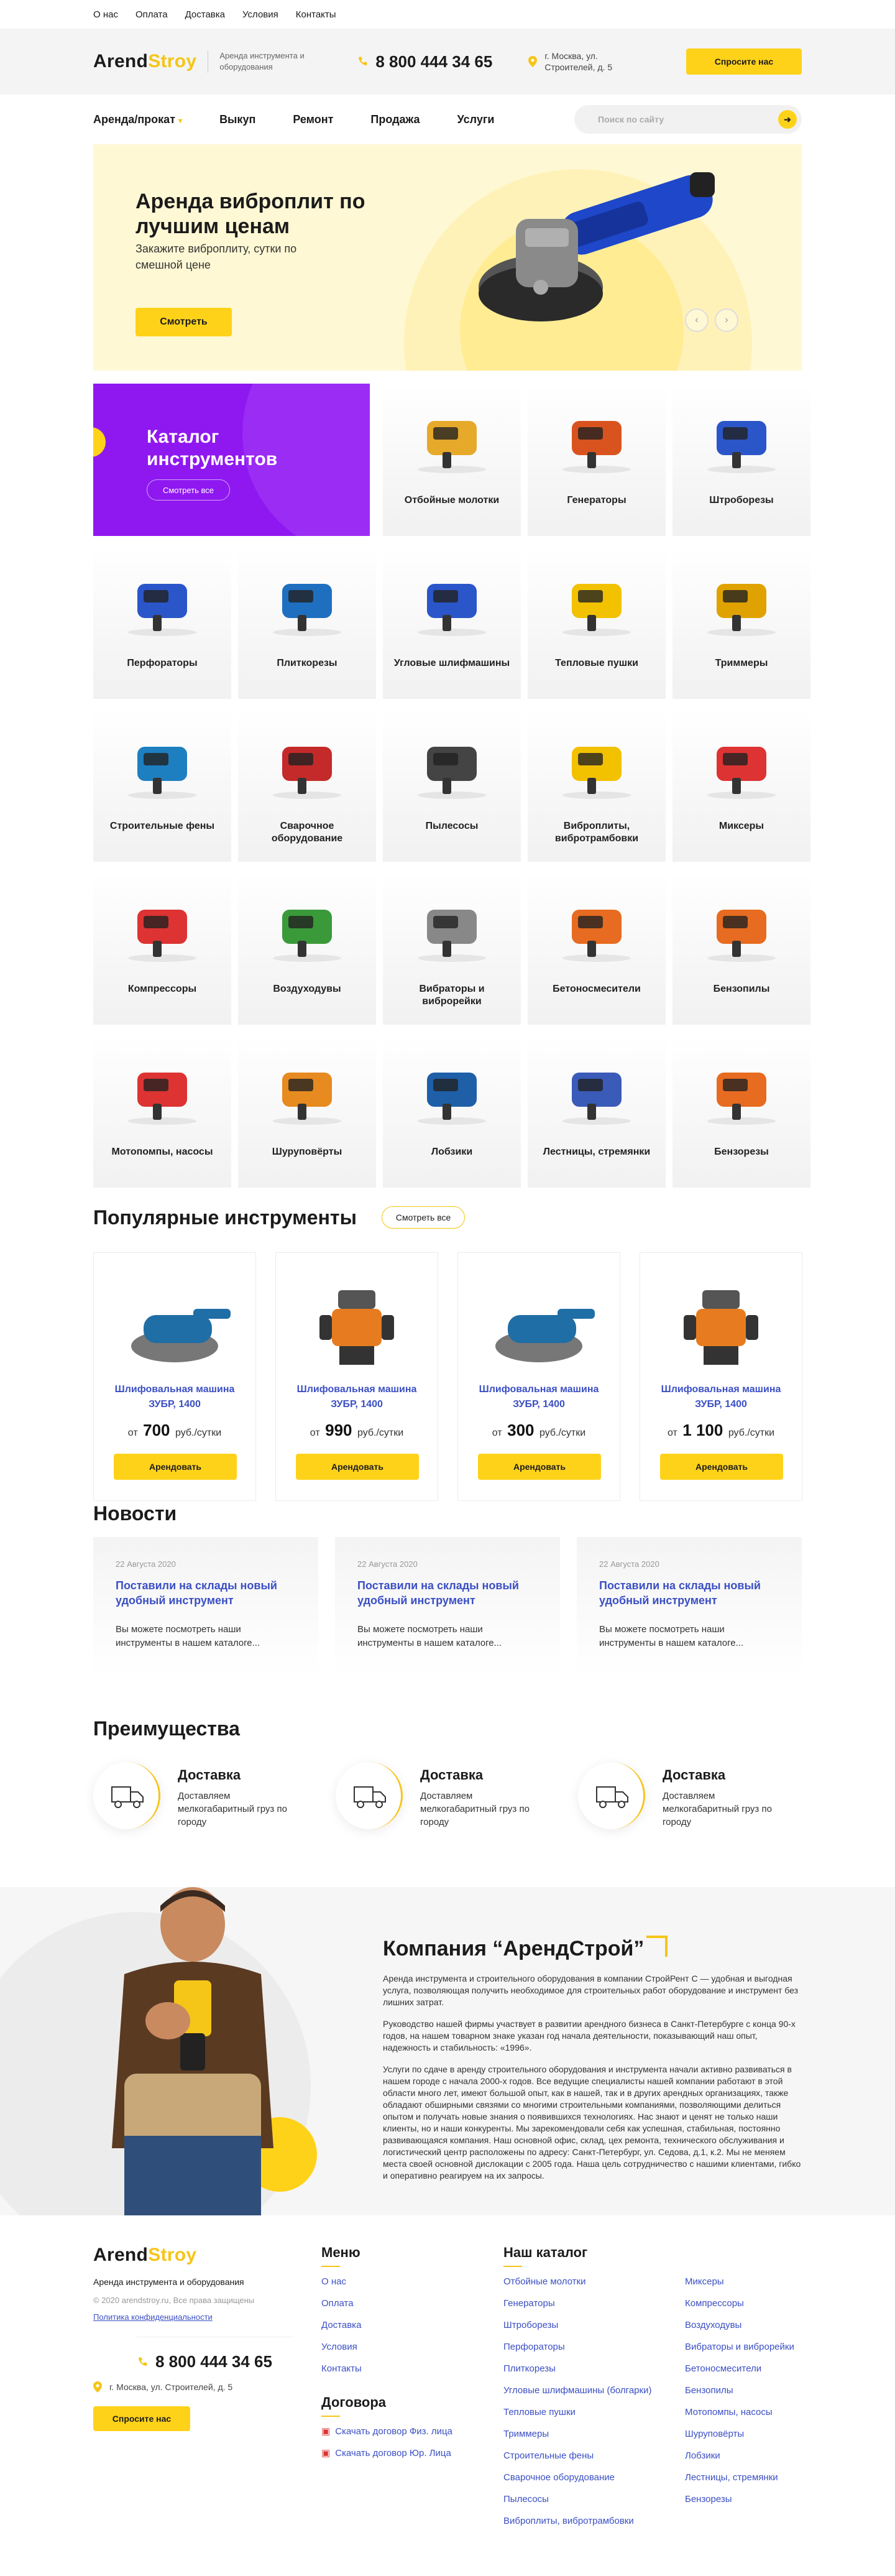 The image size is (895, 2576). I want to click on nav-buyout: Выкуп, so click(237, 119).